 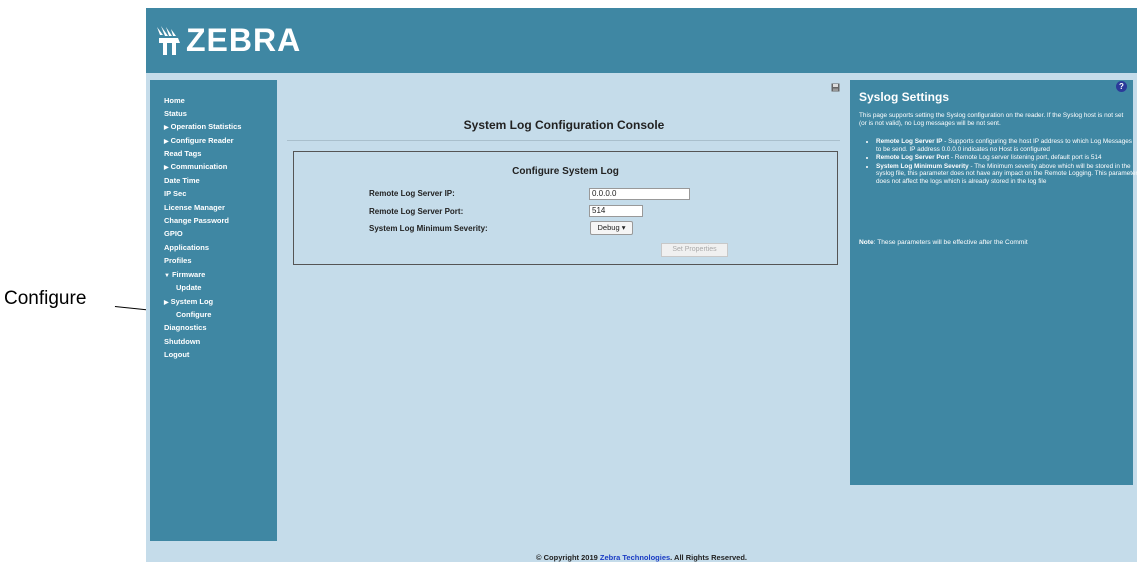 I want to click on sidebar-item-operation-statistics: ▶ Operation Statistics, so click(x=202, y=126).